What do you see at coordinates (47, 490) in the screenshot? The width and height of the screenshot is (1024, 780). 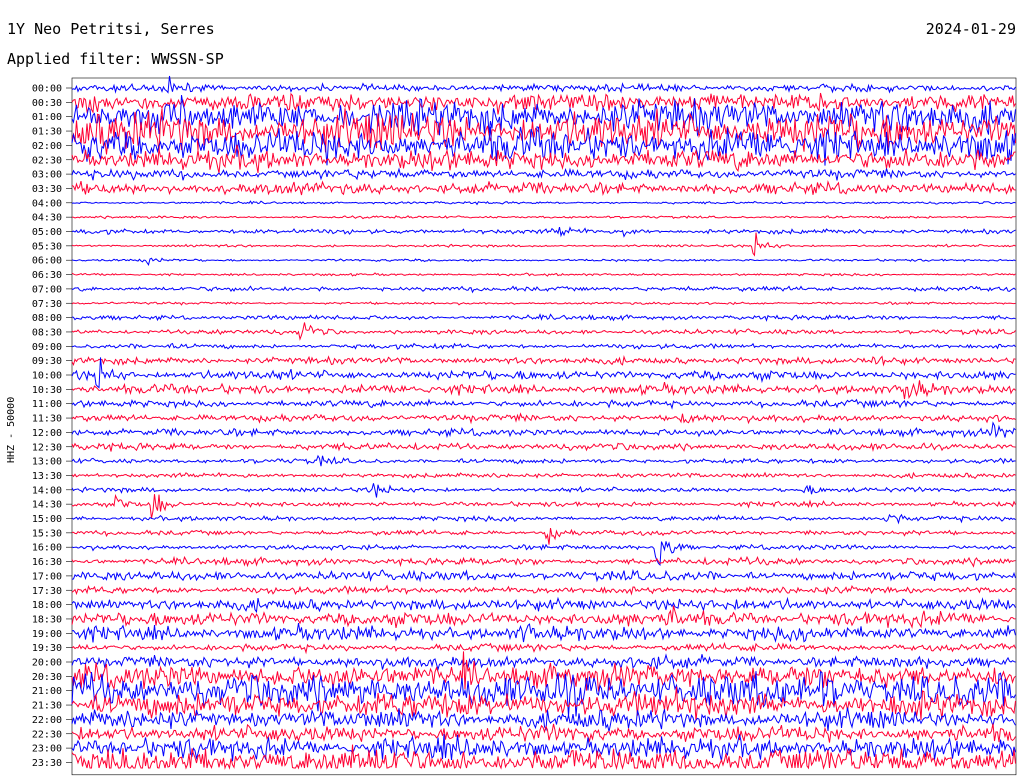 I see `time-tick-label: 14:00` at bounding box center [47, 490].